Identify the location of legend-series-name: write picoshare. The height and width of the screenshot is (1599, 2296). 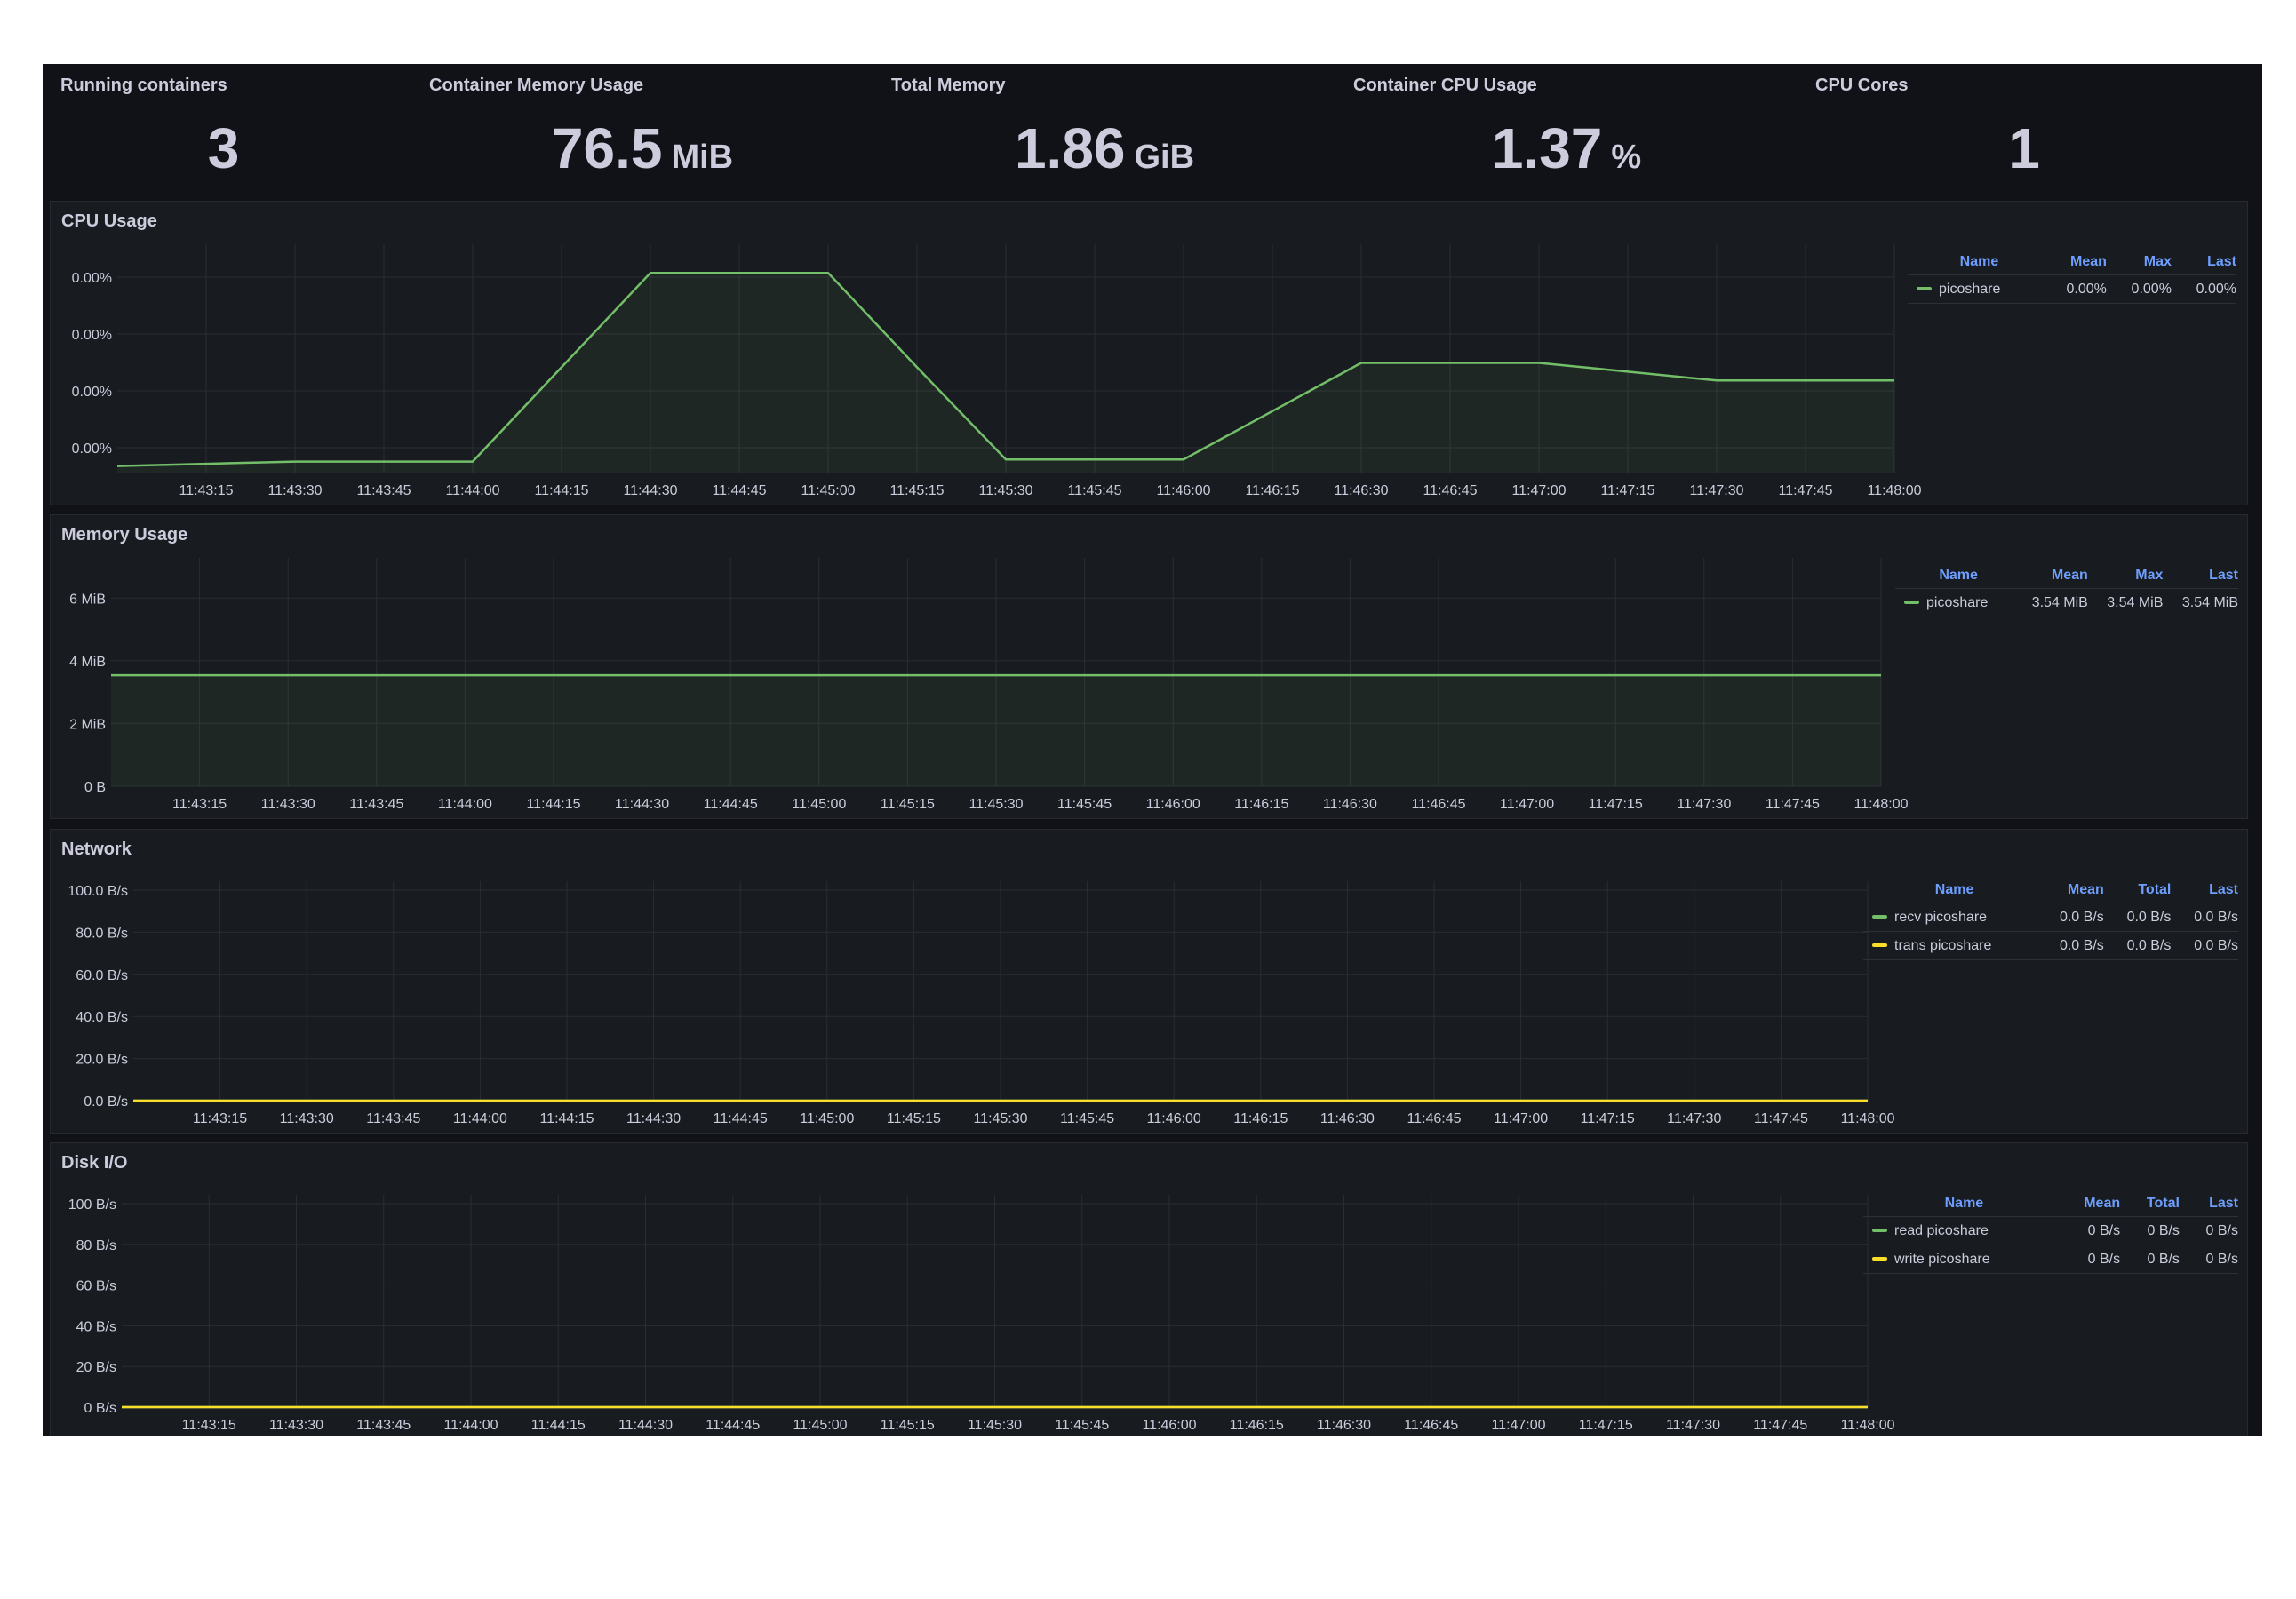
(1960, 1259).